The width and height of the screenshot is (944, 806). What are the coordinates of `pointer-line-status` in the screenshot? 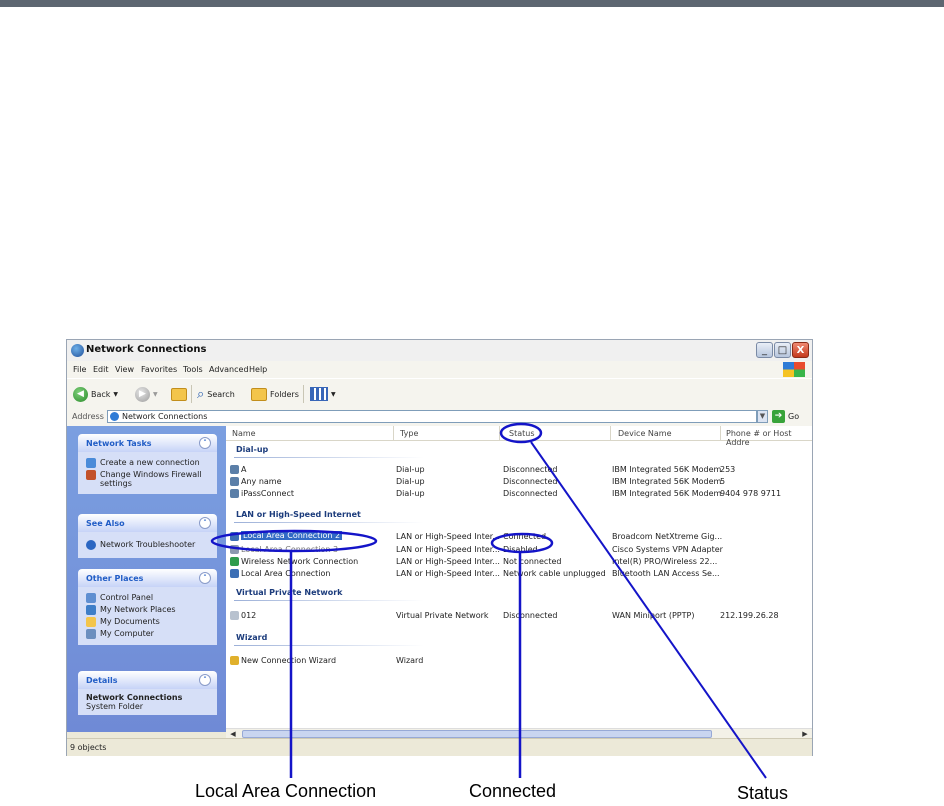 It's located at (648, 610).